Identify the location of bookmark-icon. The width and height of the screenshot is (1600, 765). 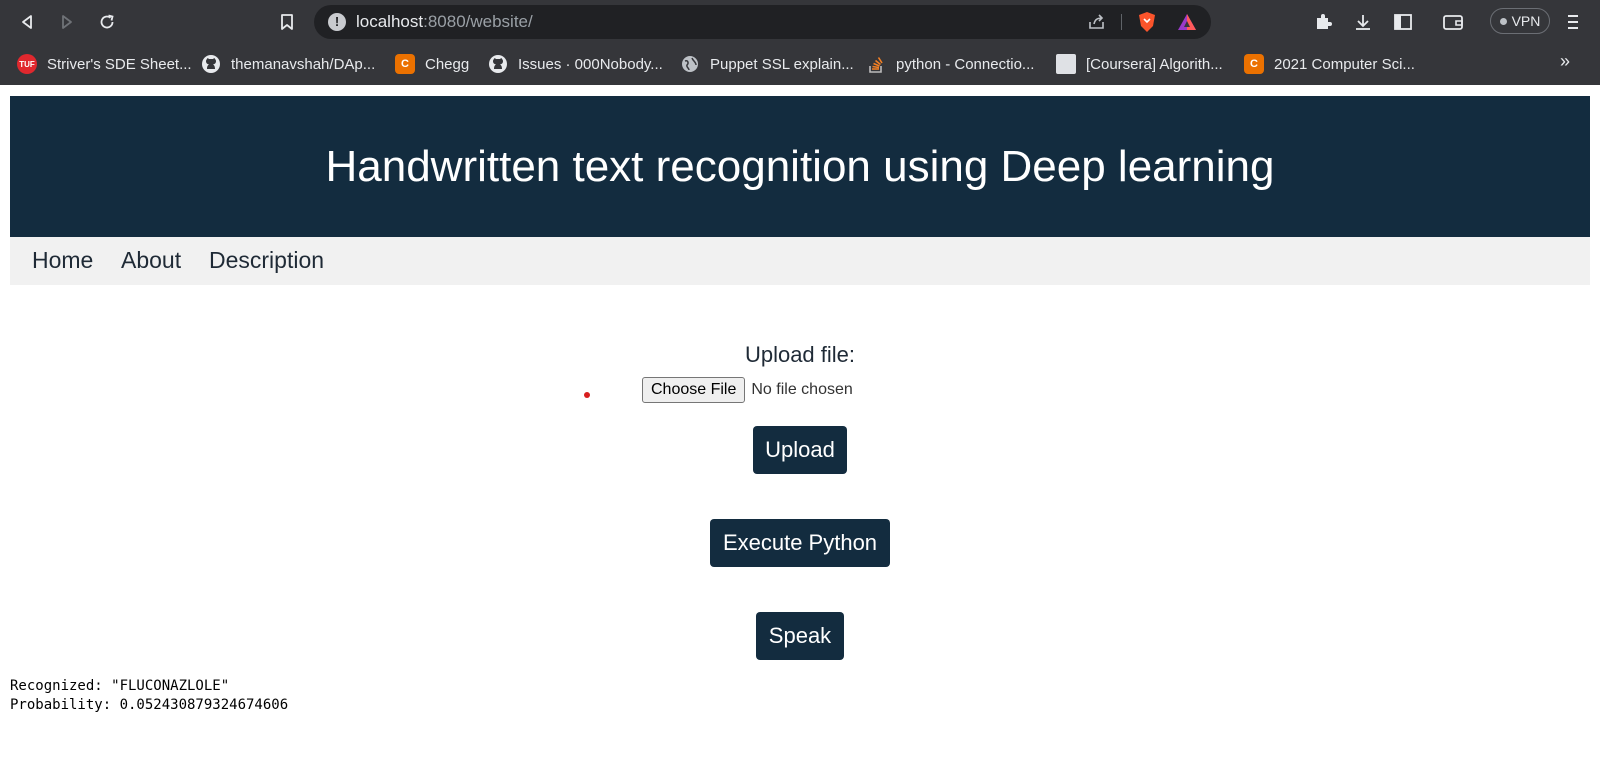
(287, 22).